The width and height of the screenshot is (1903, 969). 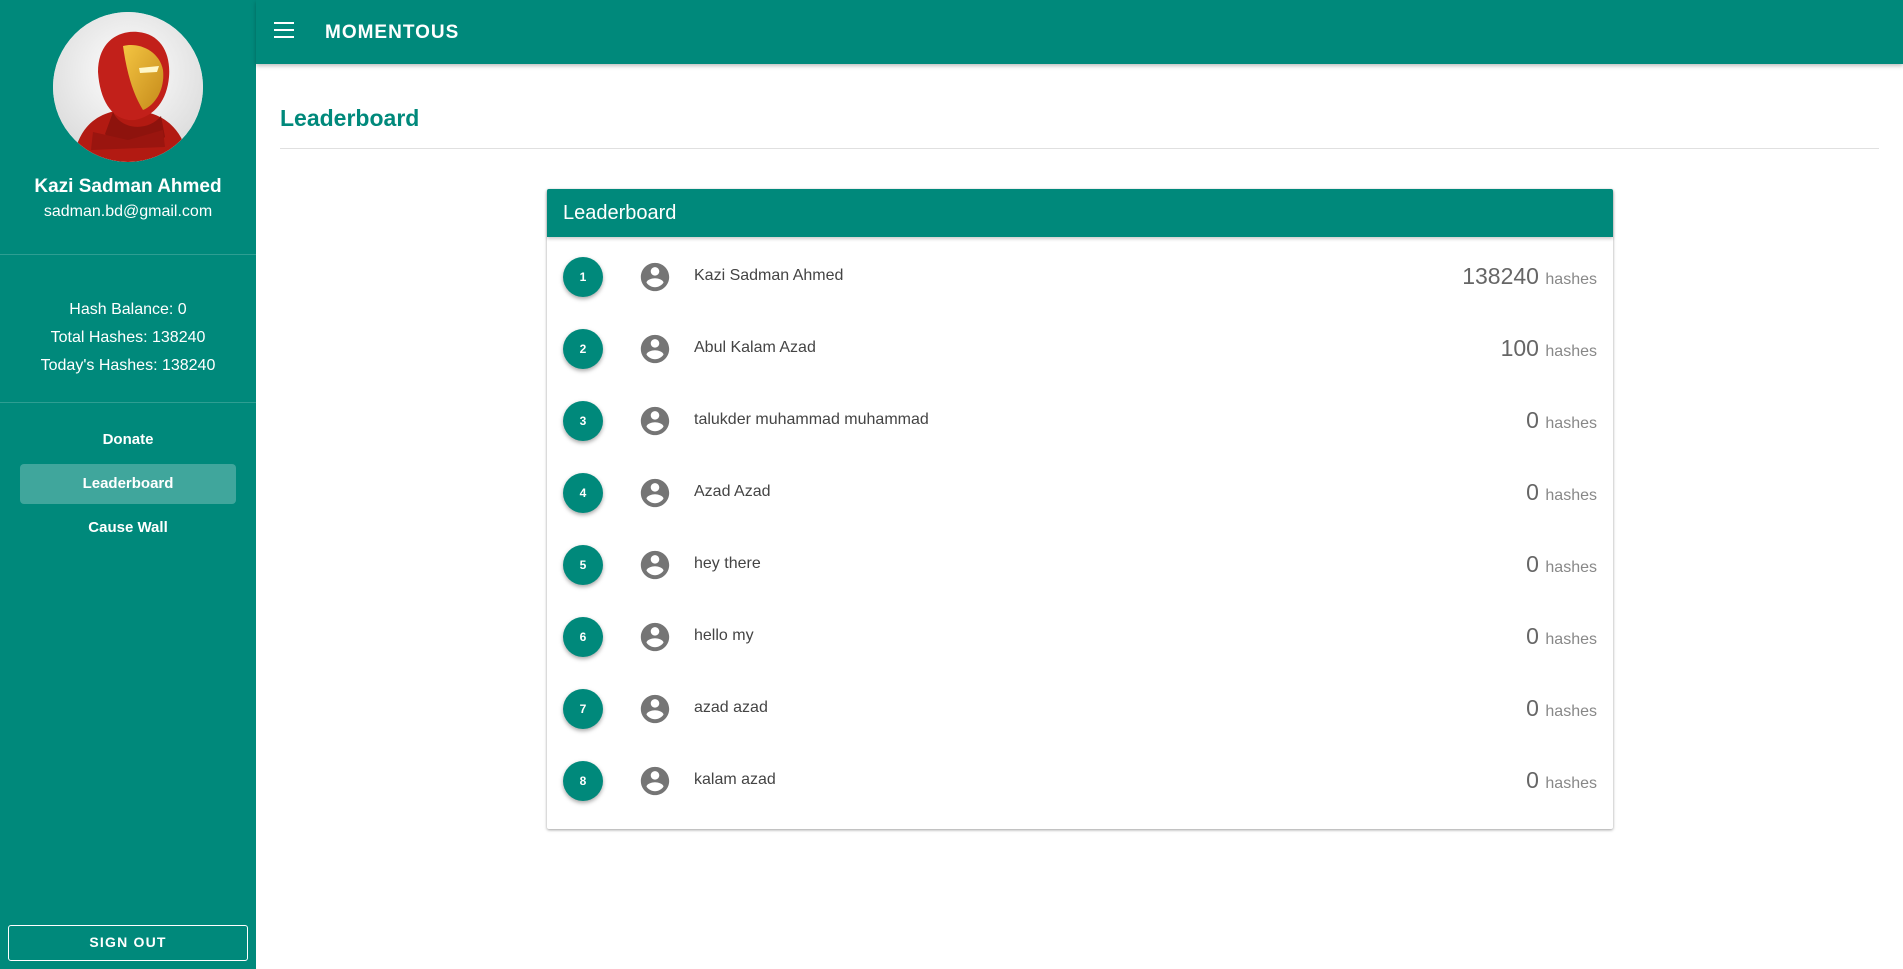 I want to click on rank-badge: 1, so click(x=583, y=277).